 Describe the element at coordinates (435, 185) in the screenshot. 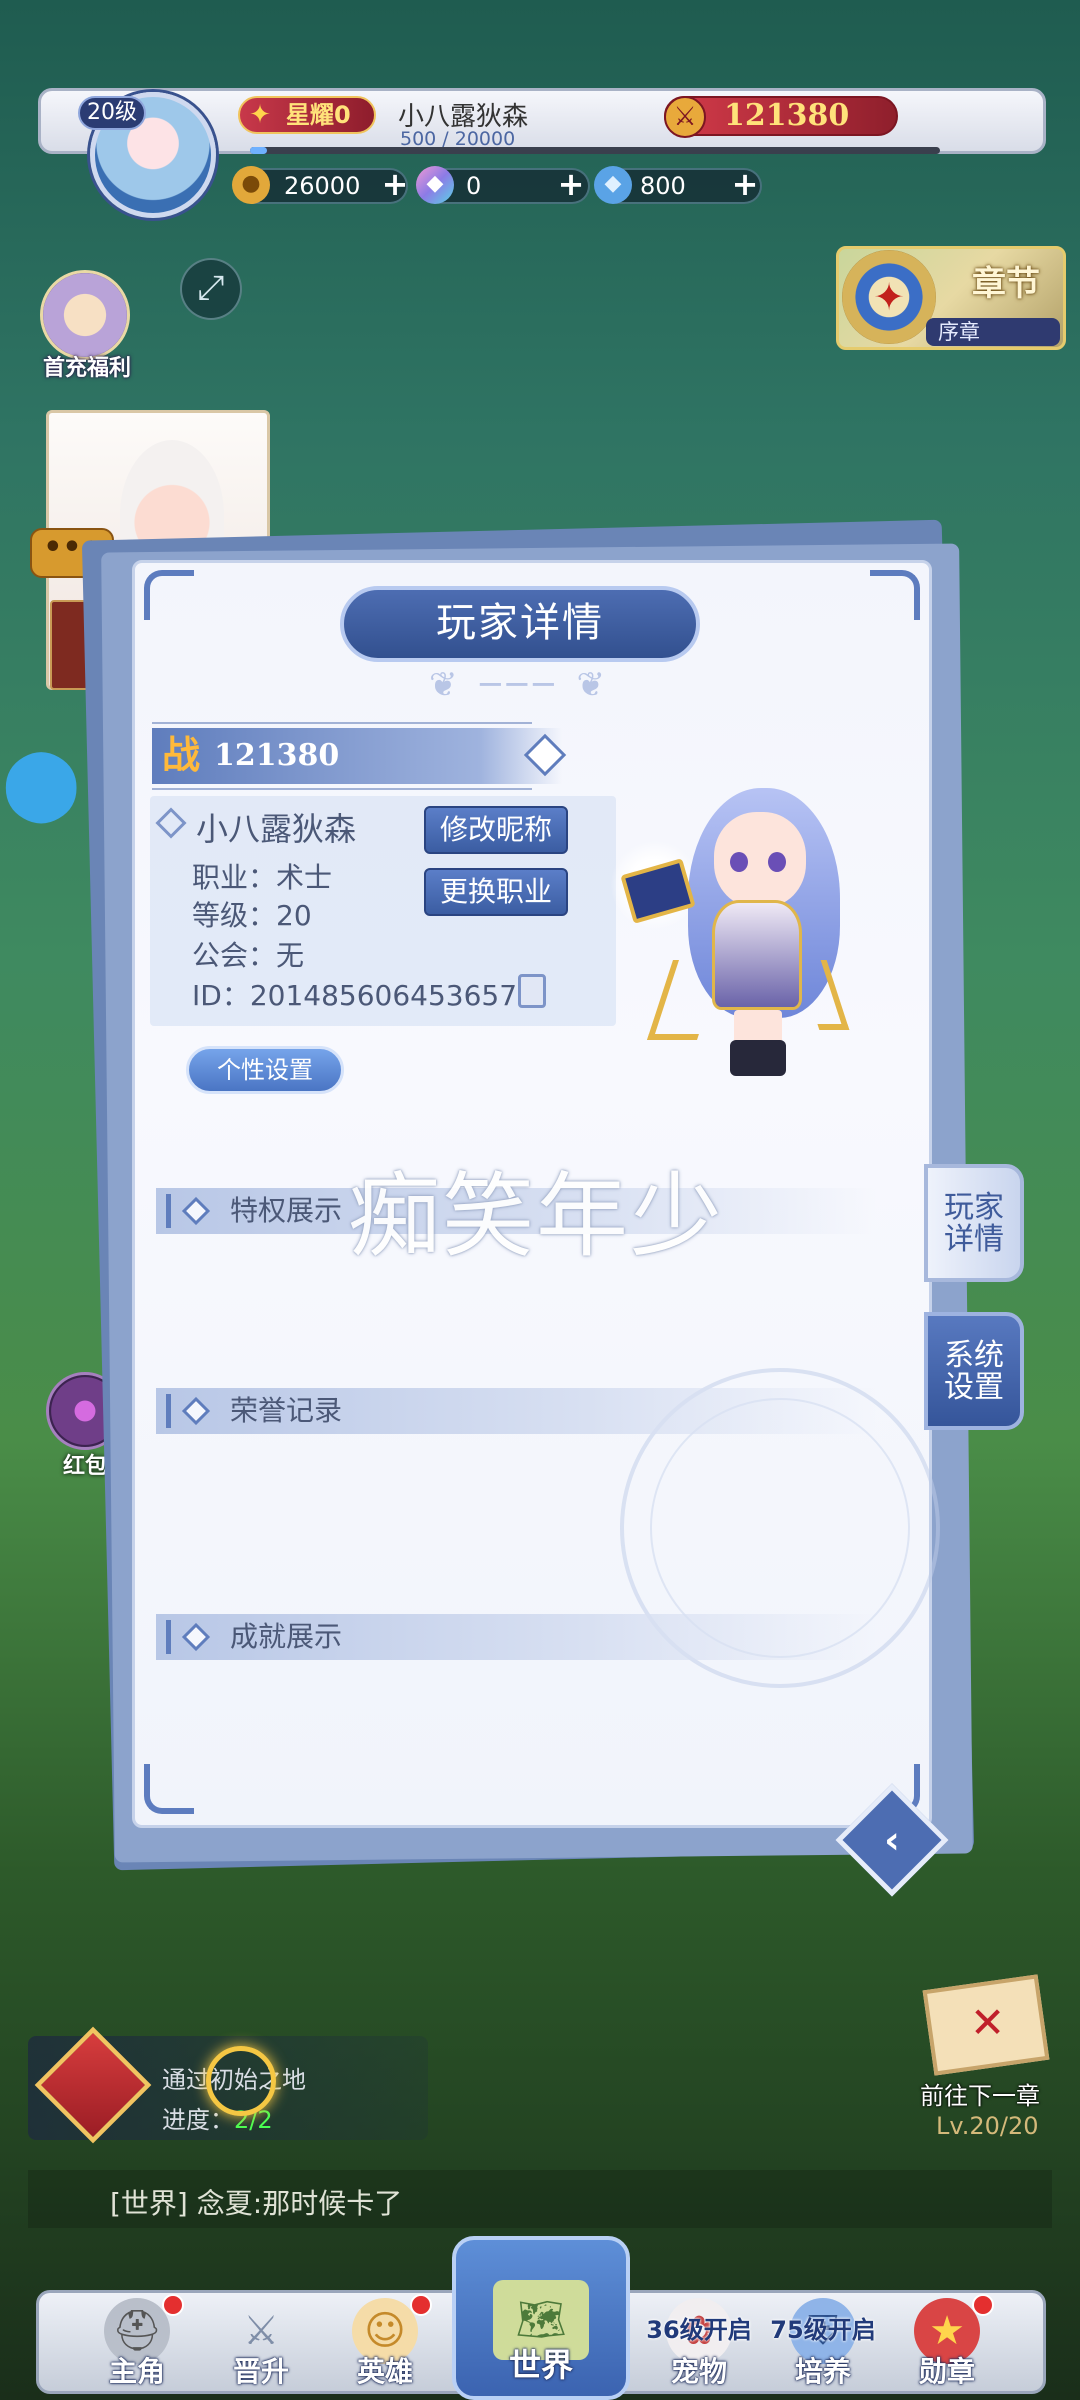

I see `rainbow-gem-icon: ◆` at that location.